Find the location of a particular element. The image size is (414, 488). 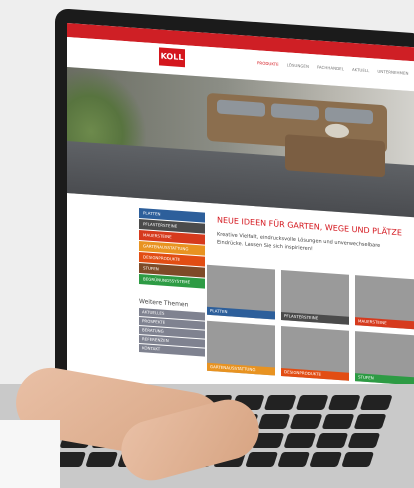

nav-item-solutions: LÖSUNGEN is located at coordinates (298, 65).